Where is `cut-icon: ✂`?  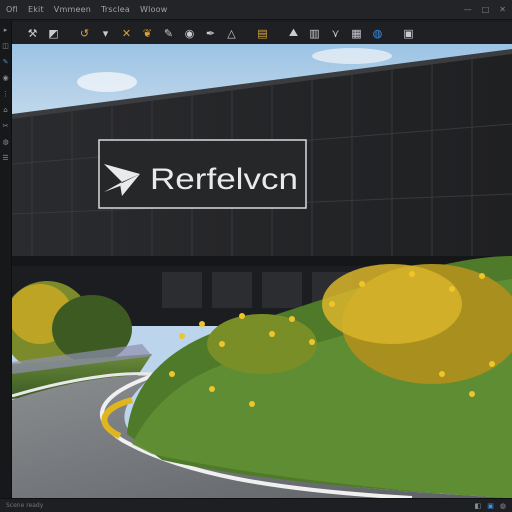
cut-icon: ✂ is located at coordinates (6, 126).